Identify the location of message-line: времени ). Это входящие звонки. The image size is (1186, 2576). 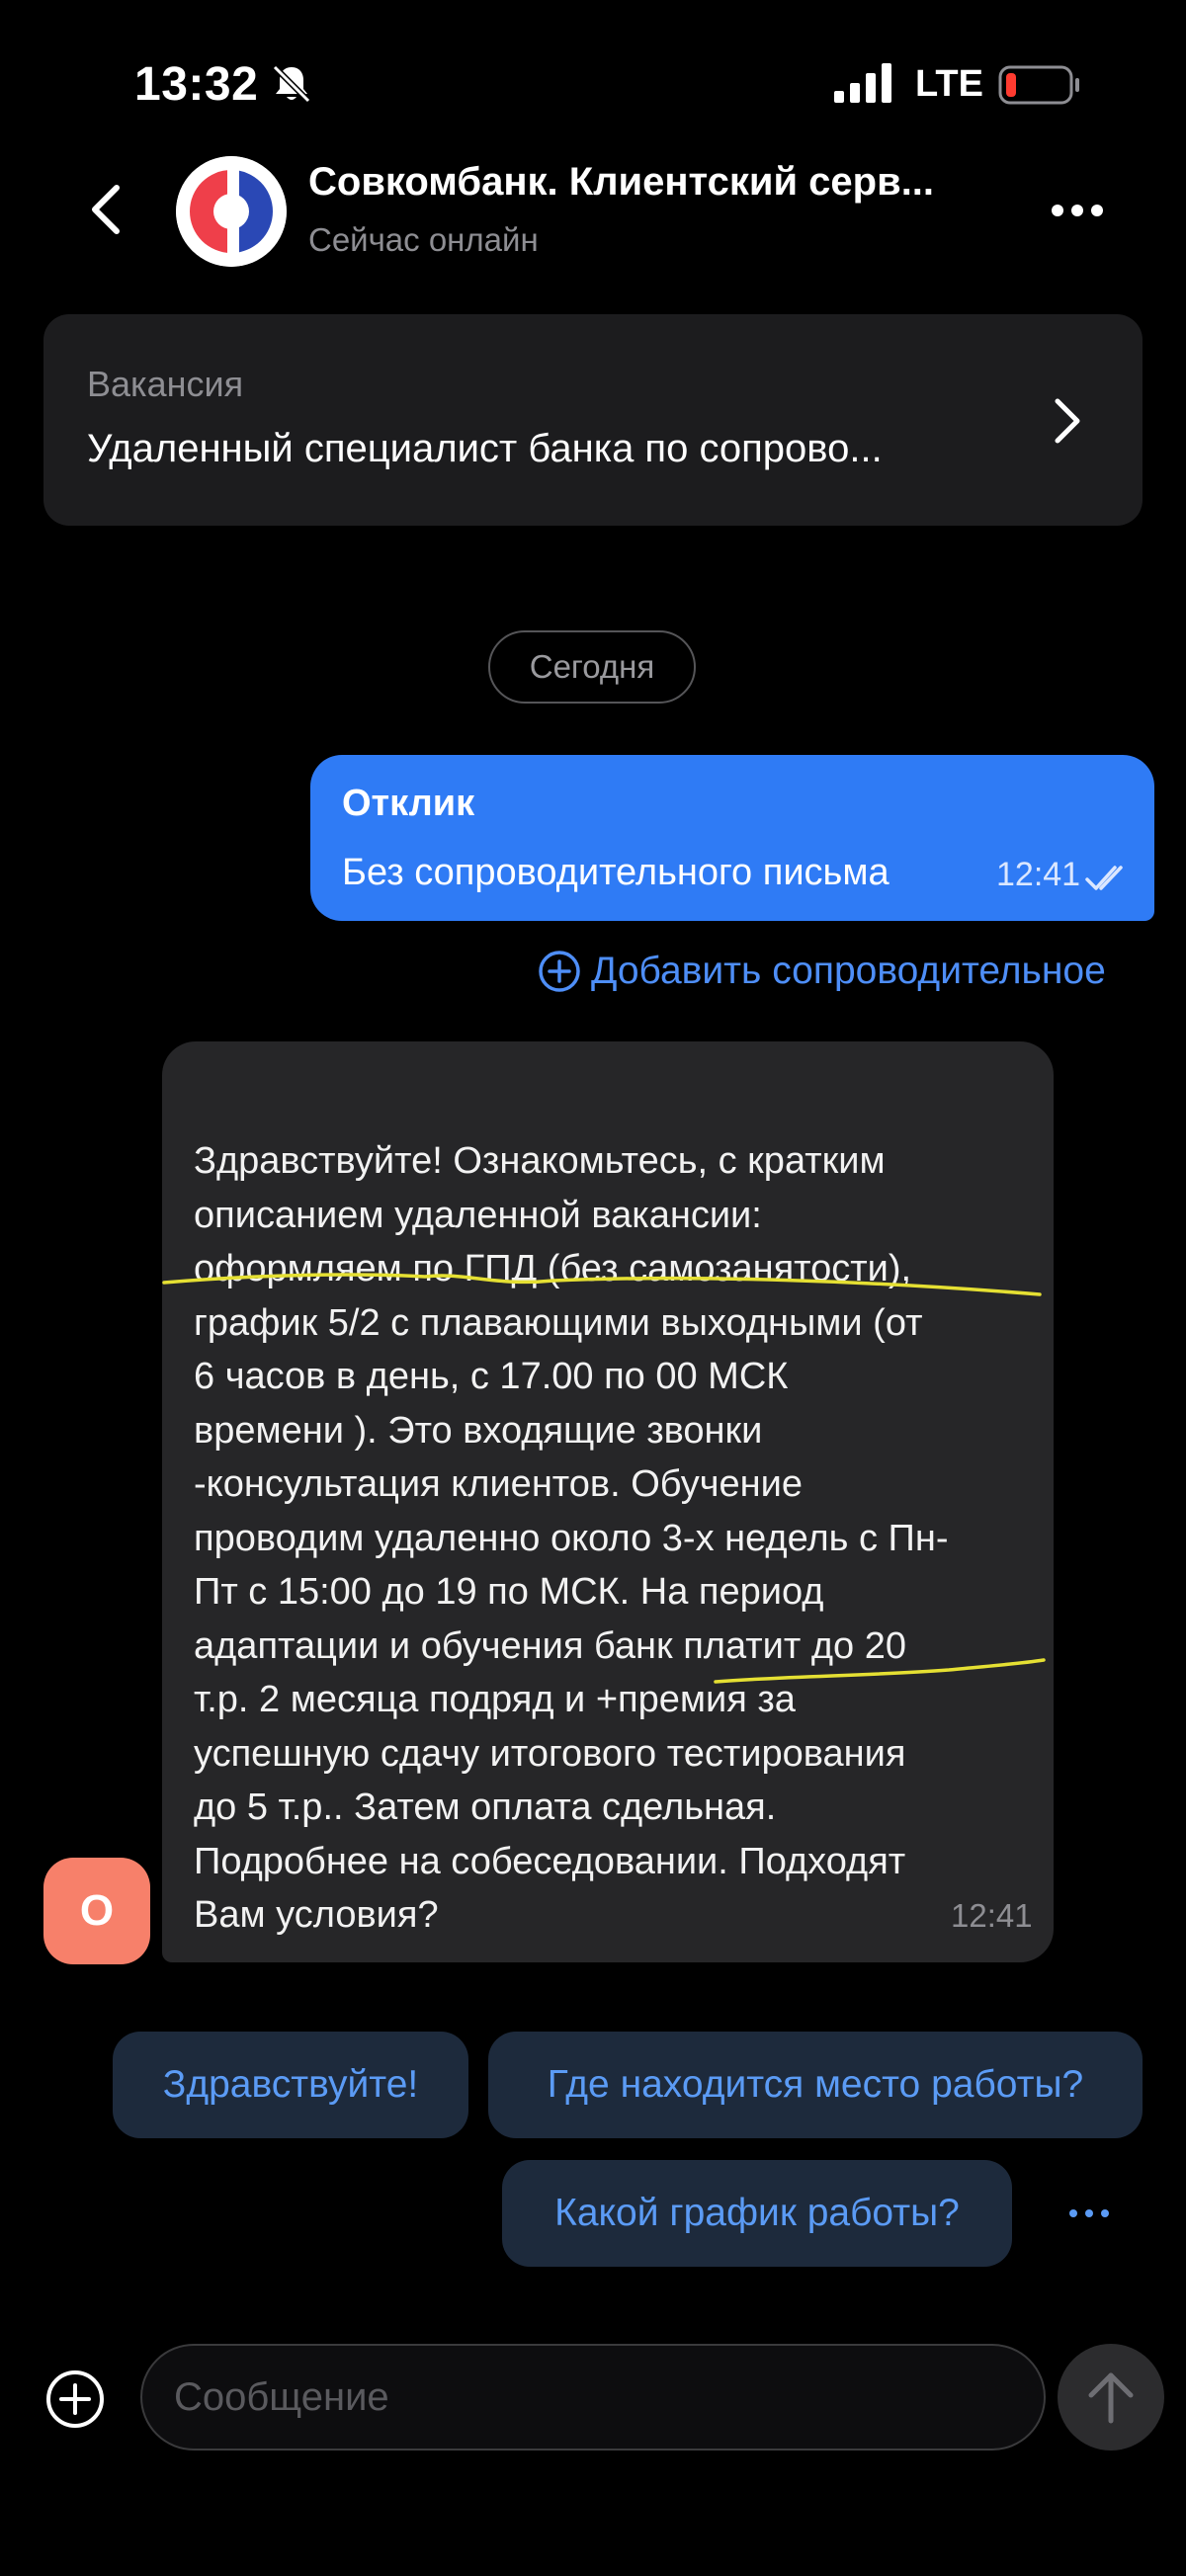
(478, 1430).